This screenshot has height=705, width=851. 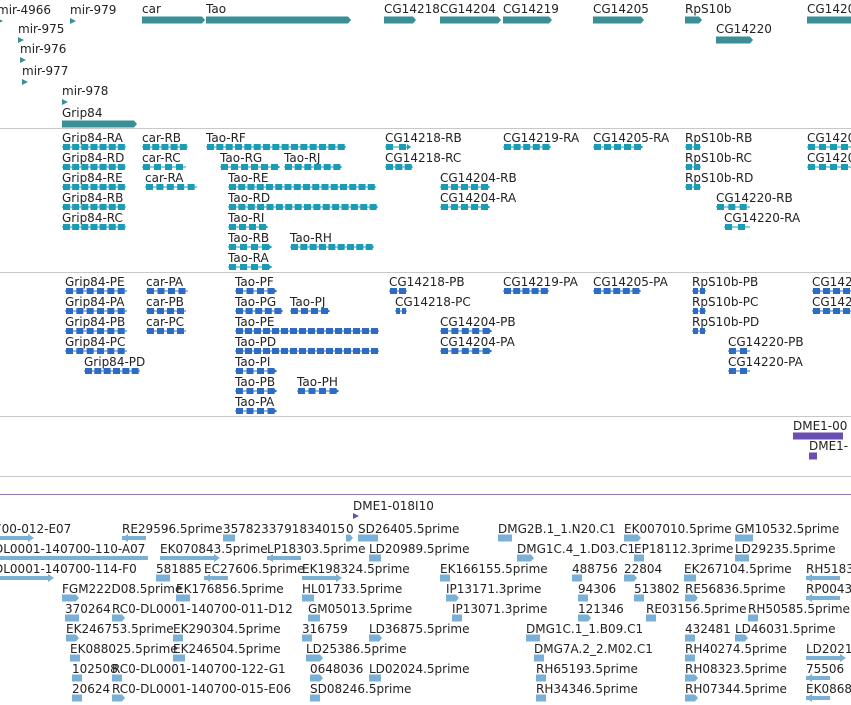 What do you see at coordinates (172, 187) in the screenshot?
I see `transcript-glyph-car-ra` at bounding box center [172, 187].